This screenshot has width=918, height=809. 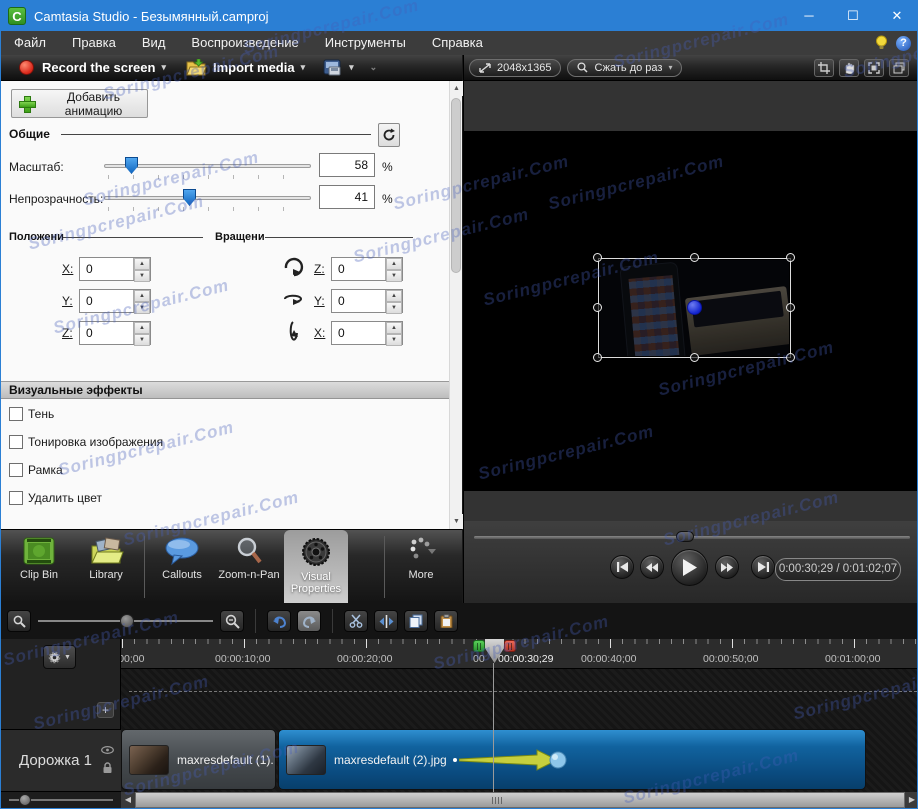 What do you see at coordinates (115, 333) in the screenshot?
I see `pos-z-spinner: 0 ▲ ▼` at bounding box center [115, 333].